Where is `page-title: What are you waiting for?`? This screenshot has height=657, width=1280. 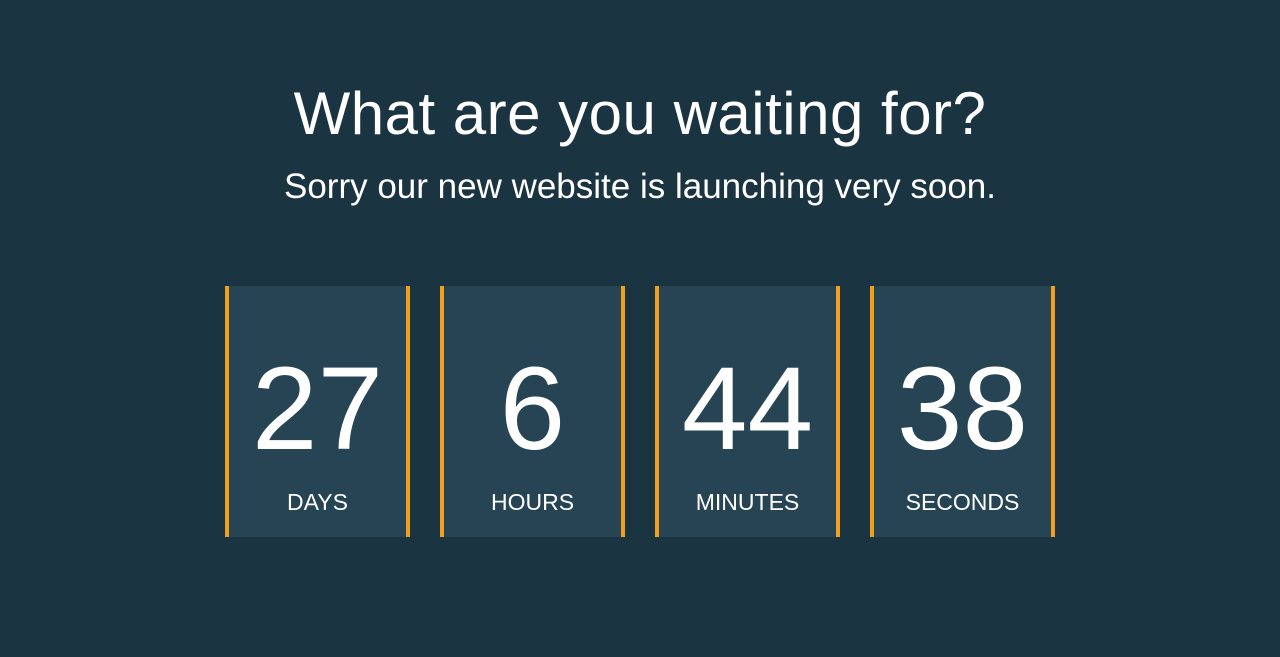
page-title: What are you waiting for? is located at coordinates (640, 113).